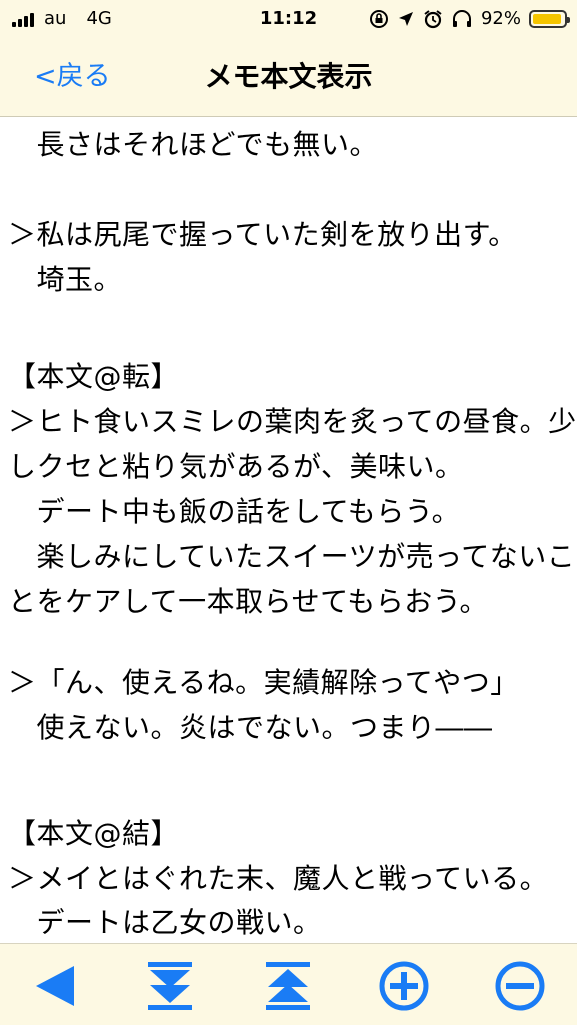 The width and height of the screenshot is (577, 1025). Describe the element at coordinates (236, 466) in the screenshot. I see `memo-line: しクセと粘り気があるが、美味い。` at that location.